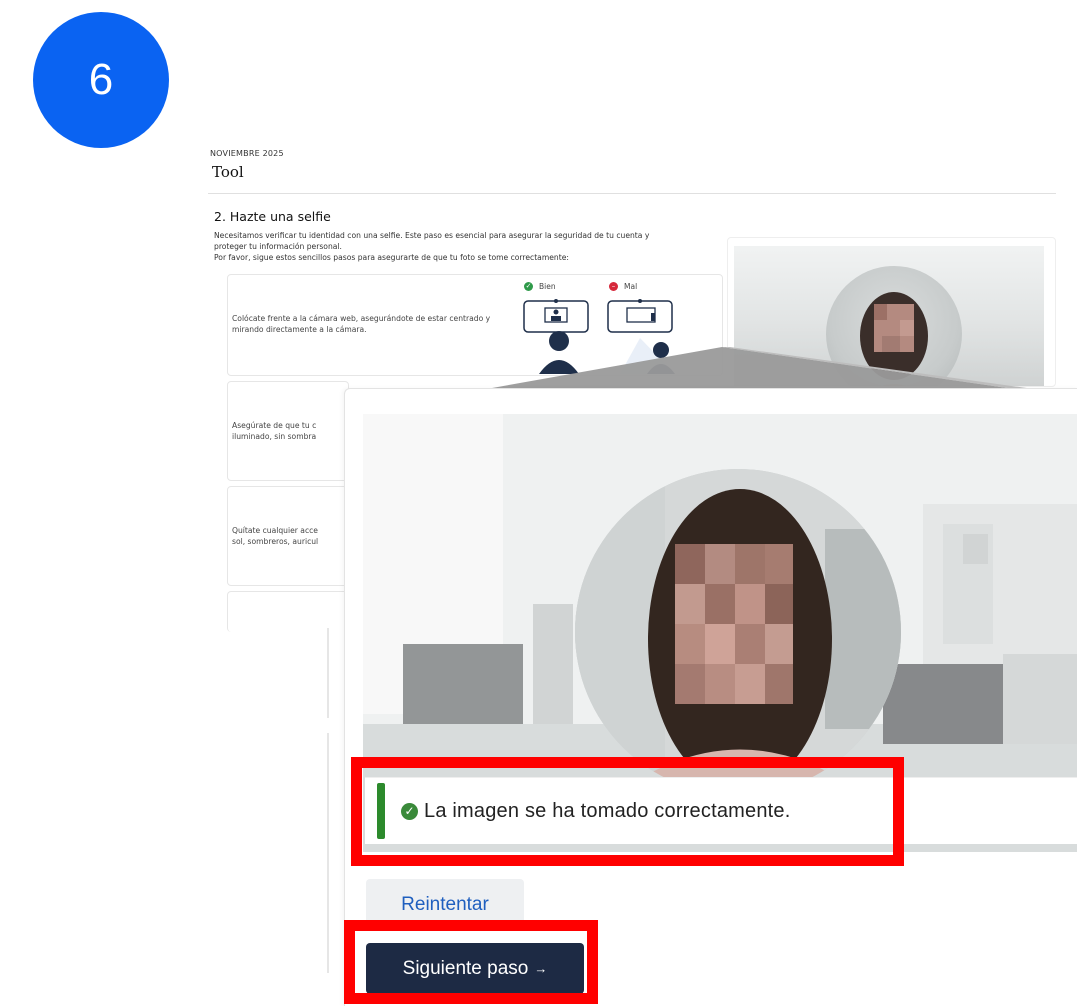 The image size is (1077, 1006). What do you see at coordinates (275, 541) in the screenshot?
I see `tip-text-3b: sol, sombreros, auricul` at bounding box center [275, 541].